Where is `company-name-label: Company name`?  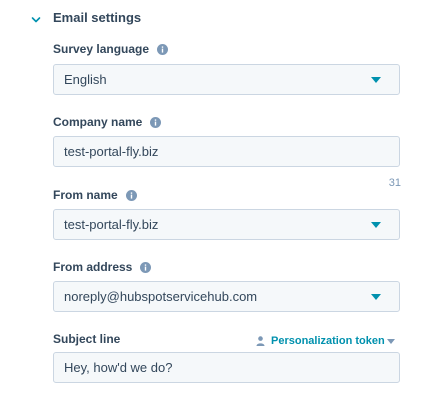
company-name-label: Company name is located at coordinates (98, 122).